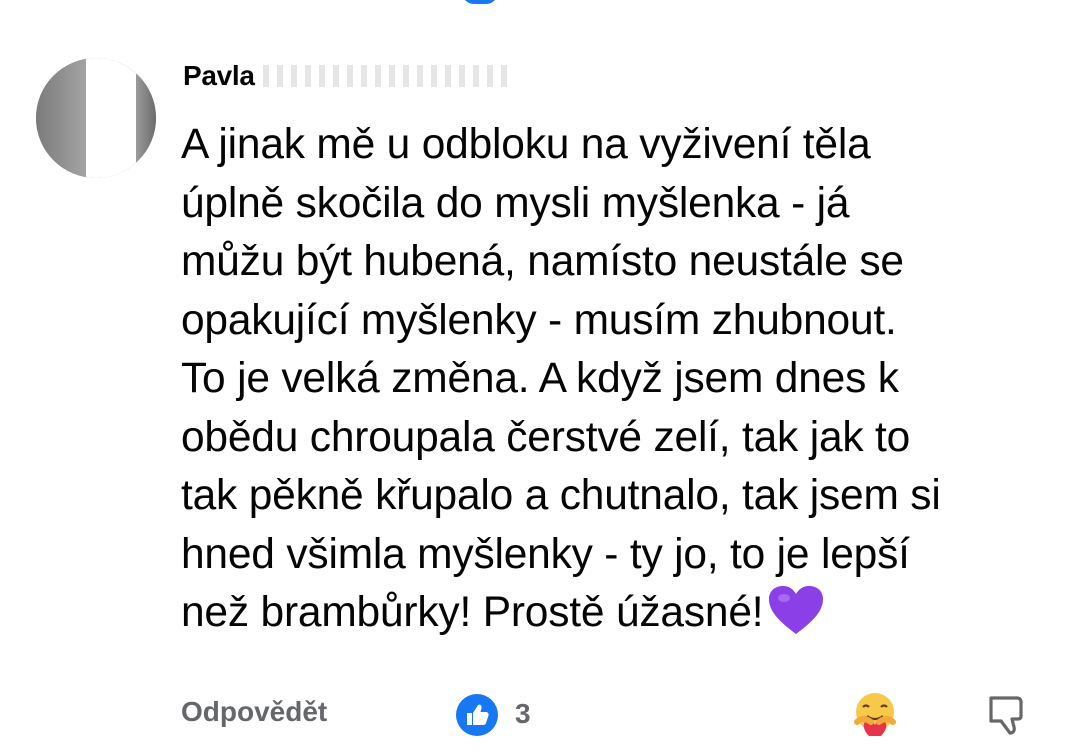  I want to click on comment-line: úplně skočila do mysli myšlenka - já, so click(515, 203).